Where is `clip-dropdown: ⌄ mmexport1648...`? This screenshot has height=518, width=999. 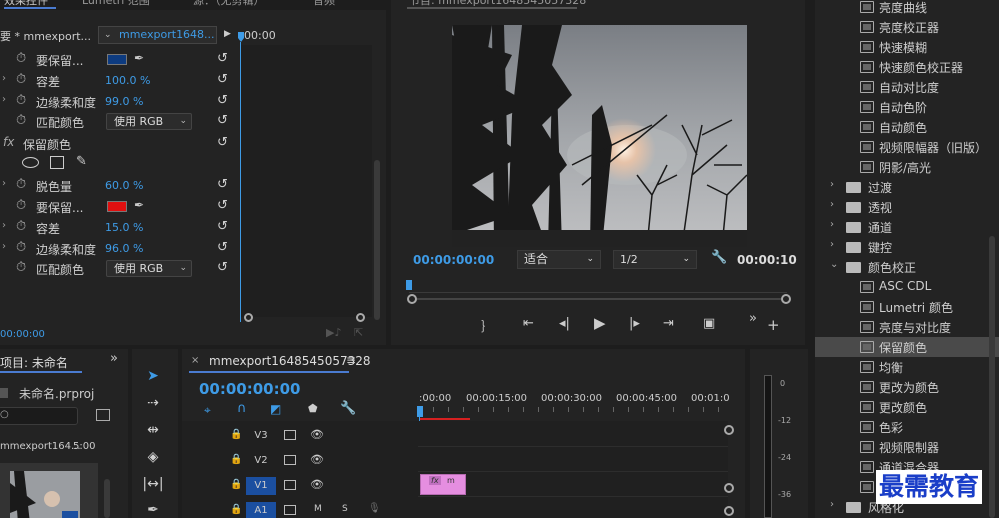 clip-dropdown: ⌄ mmexport1648... is located at coordinates (157, 35).